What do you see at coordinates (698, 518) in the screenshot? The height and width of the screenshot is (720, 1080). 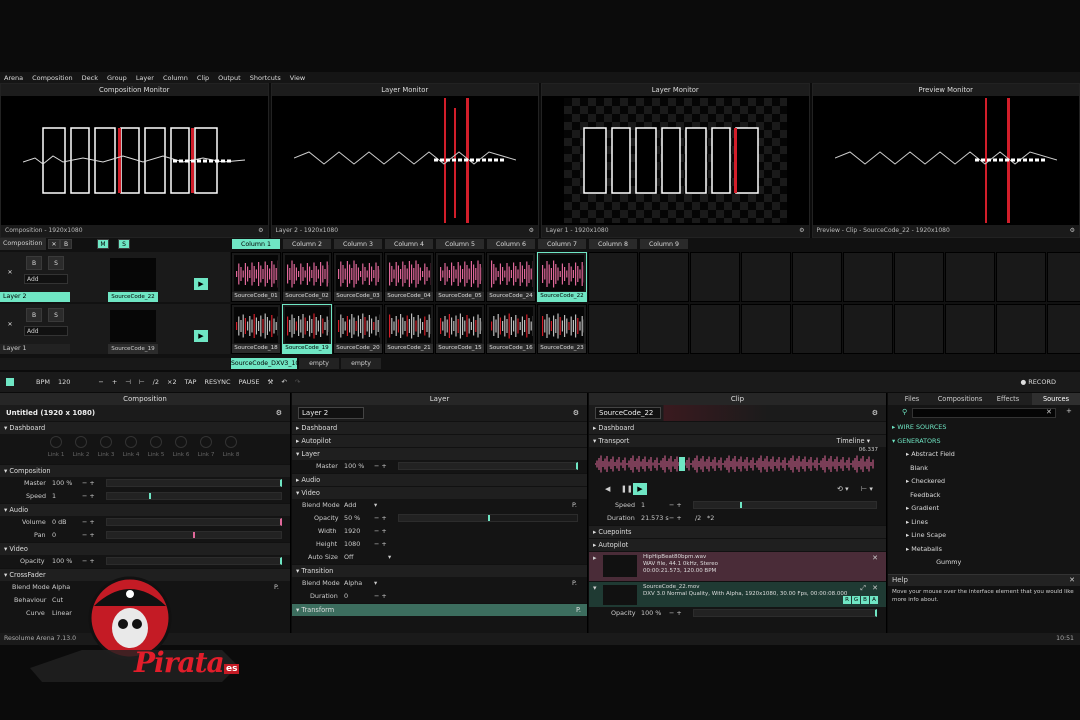 I see `half-duration-button: /2` at bounding box center [698, 518].